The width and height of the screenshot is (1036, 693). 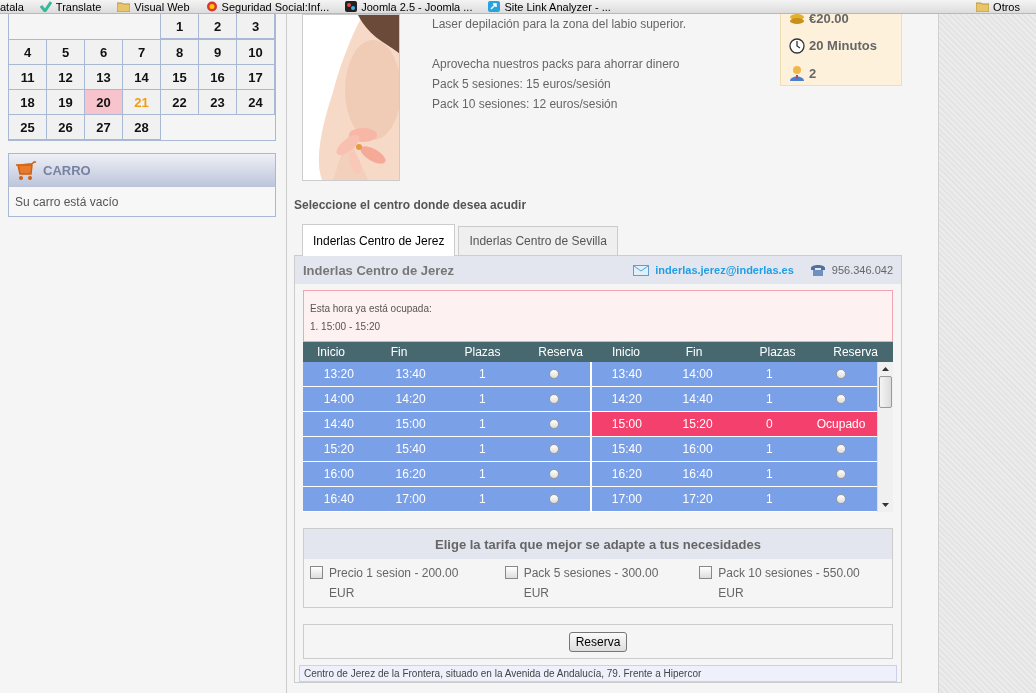 I want to click on calendar-day: 24, so click(x=255, y=102).